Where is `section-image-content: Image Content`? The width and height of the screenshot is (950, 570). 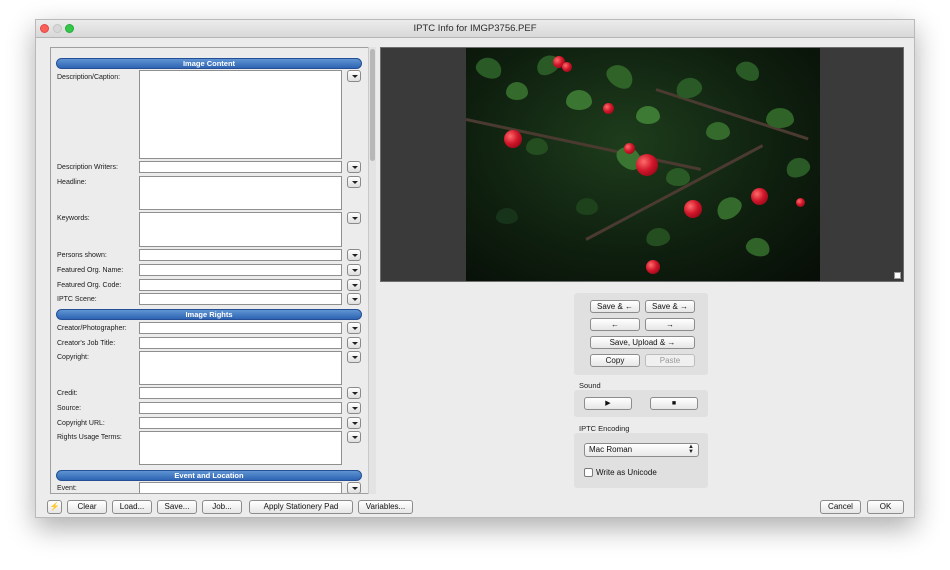 section-image-content: Image Content is located at coordinates (209, 63).